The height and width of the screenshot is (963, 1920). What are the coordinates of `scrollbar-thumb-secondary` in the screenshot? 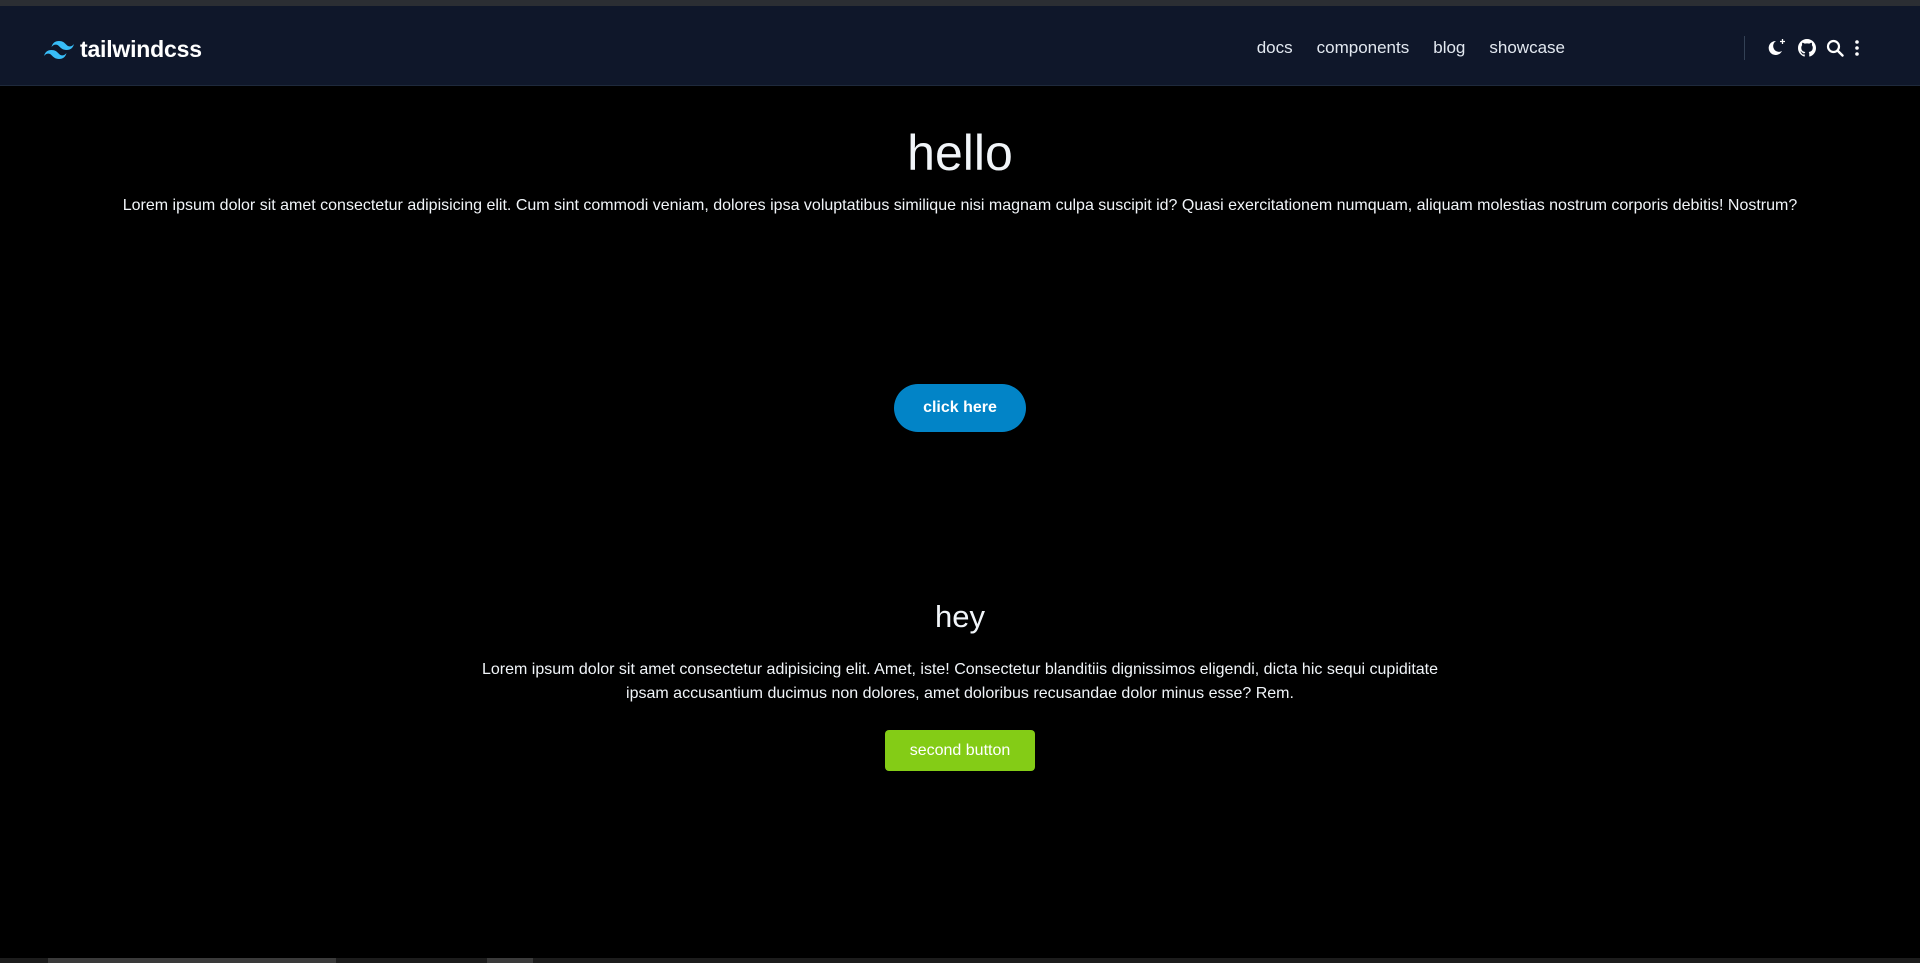 It's located at (510, 960).